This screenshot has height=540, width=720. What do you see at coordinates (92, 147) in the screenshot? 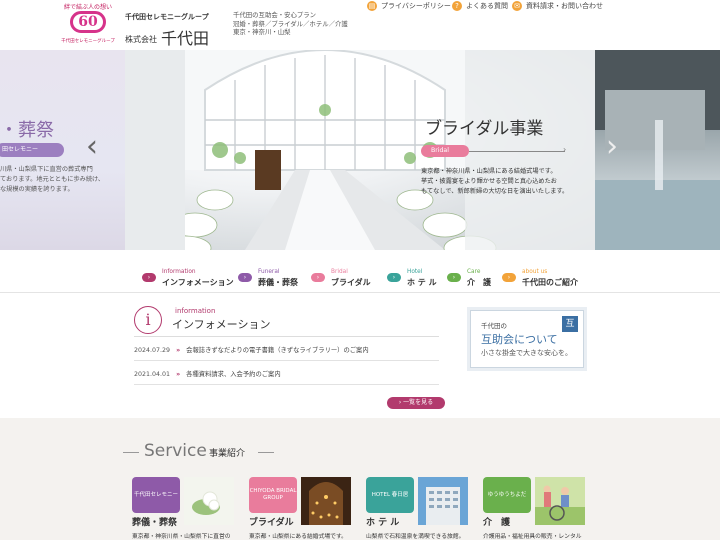
I see `prev-arrow-icon: ‹` at bounding box center [92, 147].